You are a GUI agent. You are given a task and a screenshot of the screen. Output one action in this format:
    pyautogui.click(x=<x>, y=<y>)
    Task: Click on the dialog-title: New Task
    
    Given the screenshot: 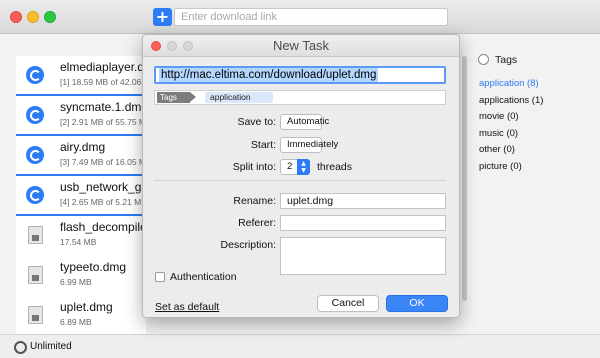 What is the action you would take?
    pyautogui.click(x=301, y=45)
    